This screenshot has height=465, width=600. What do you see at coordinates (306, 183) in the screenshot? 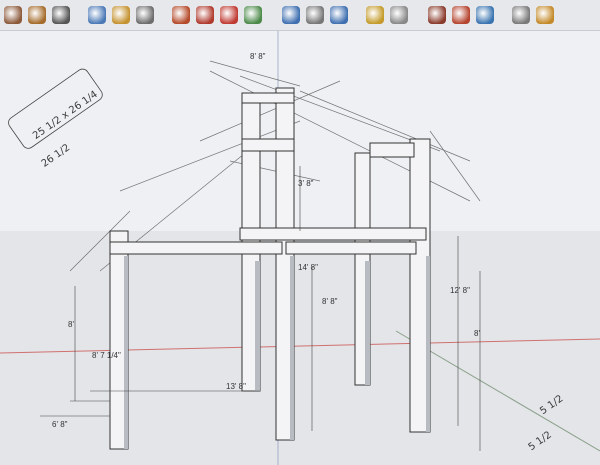
I see `dim-post-height: 3' 8"` at bounding box center [306, 183].